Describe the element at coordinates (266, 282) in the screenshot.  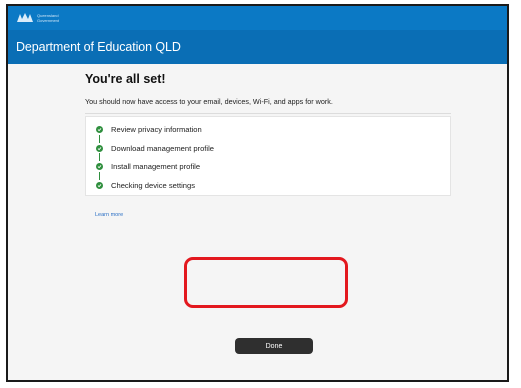
I see `highlight-annotation` at that location.